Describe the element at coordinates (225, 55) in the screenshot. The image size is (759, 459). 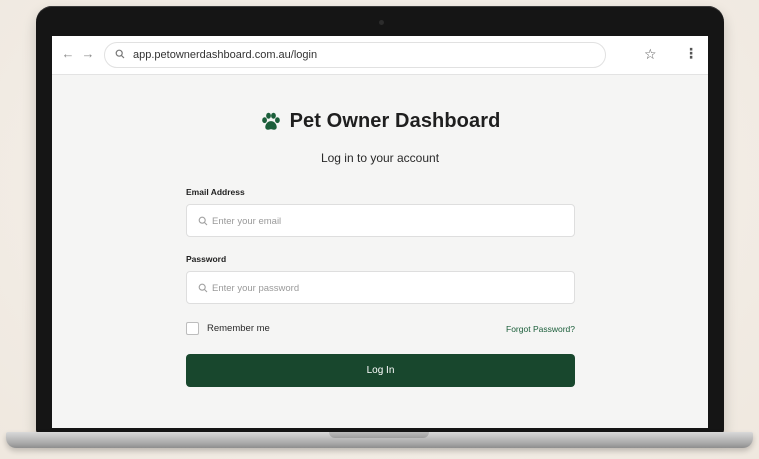
I see `url-text: app.petownerdashboard.com.au/login` at that location.